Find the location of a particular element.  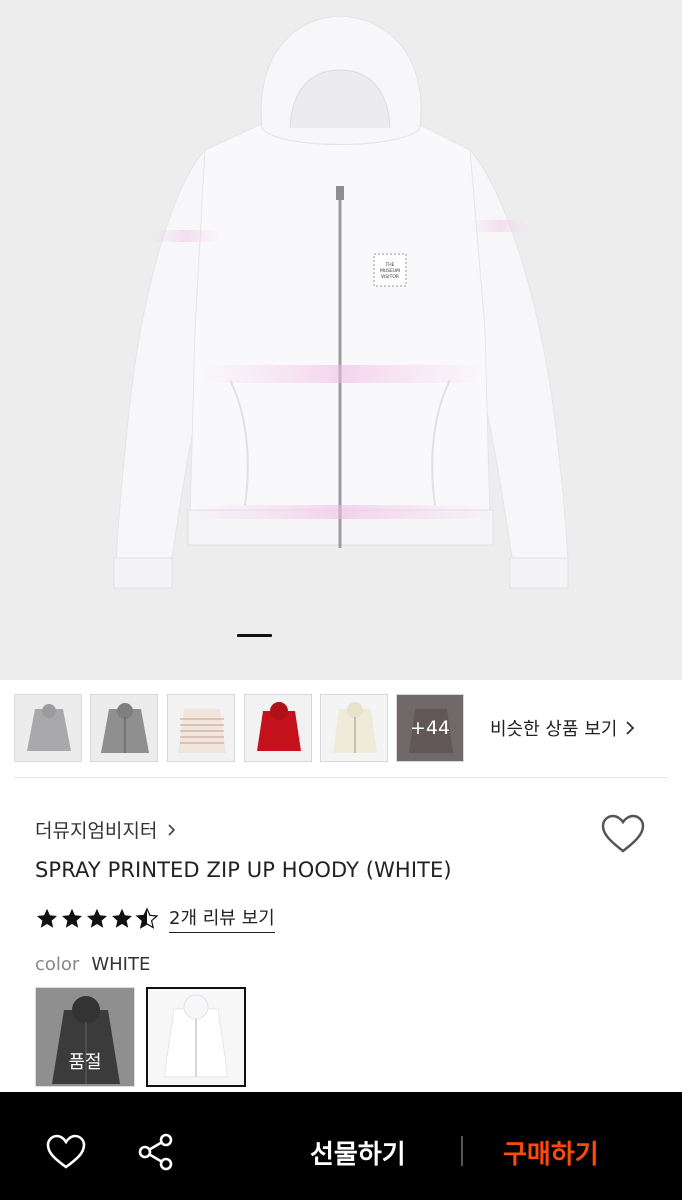

divider is located at coordinates (341, 777).